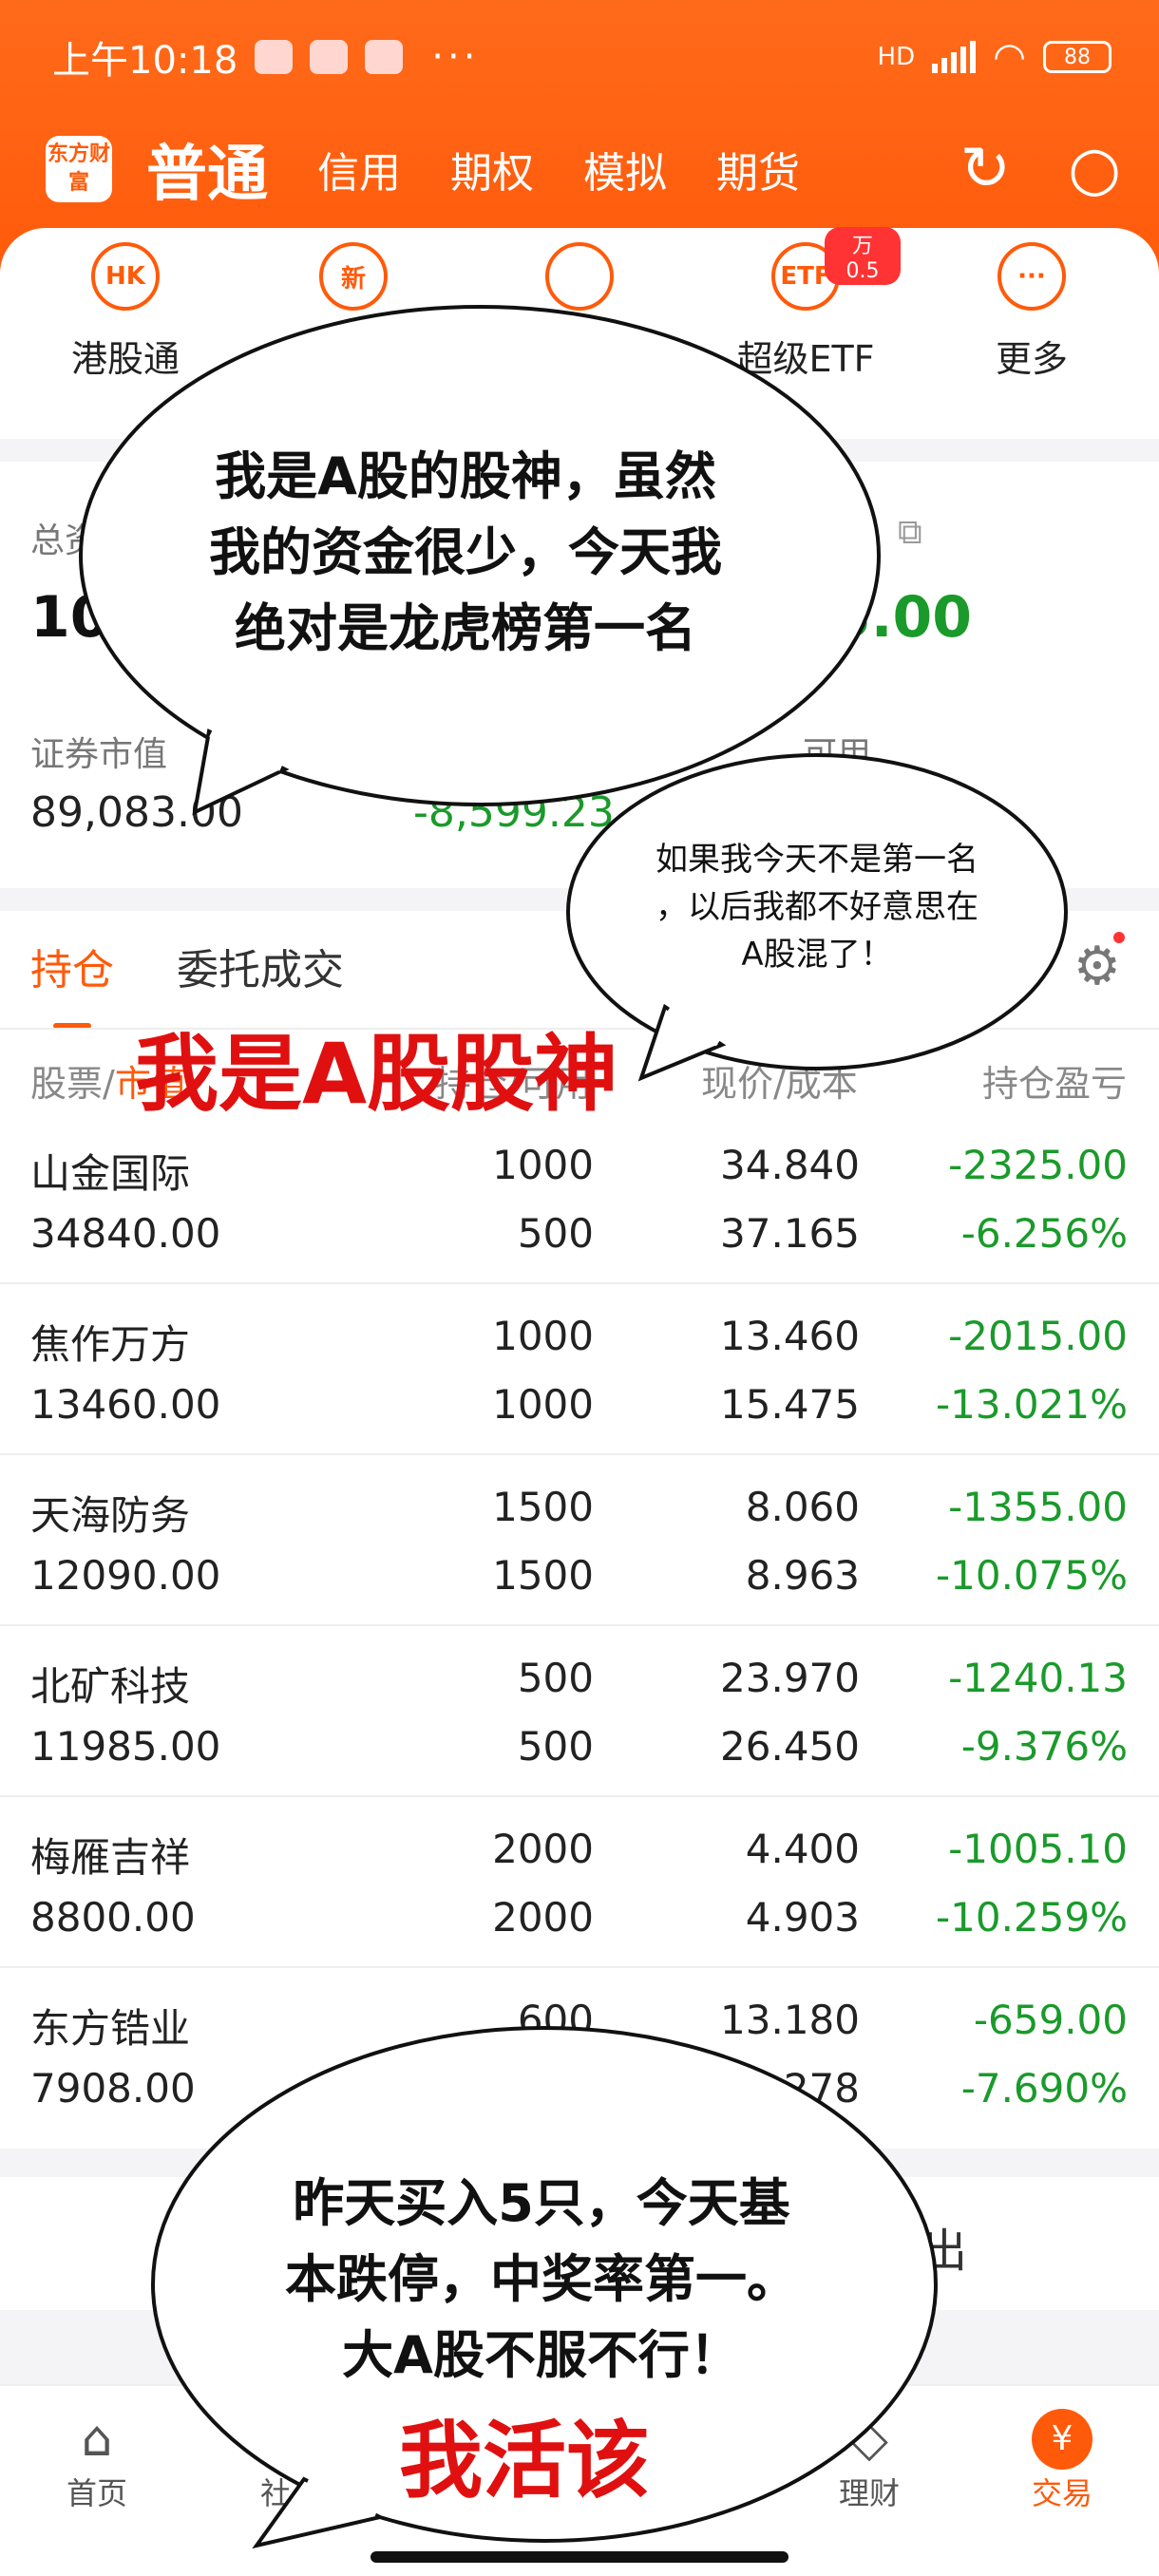 This screenshot has width=1159, height=2576. What do you see at coordinates (790, 2020) in the screenshot?
I see `stock-price: 13.180` at bounding box center [790, 2020].